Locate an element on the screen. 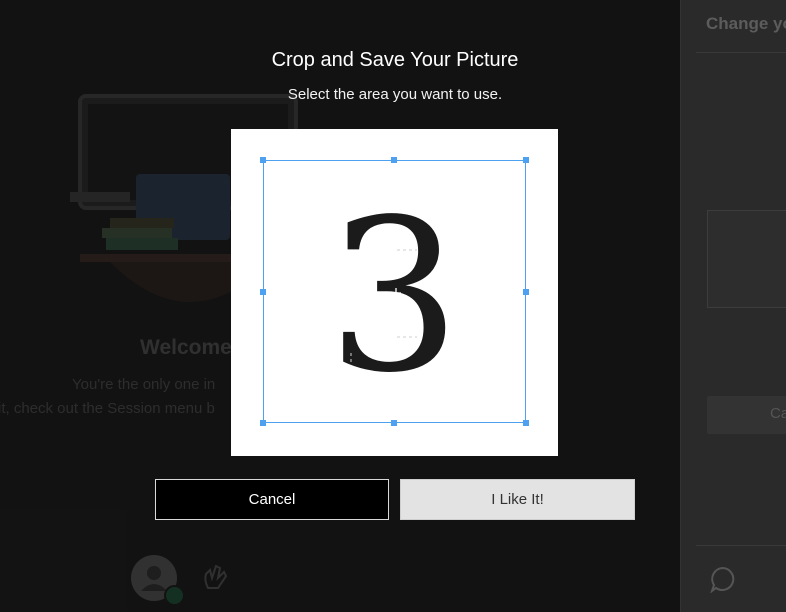 This screenshot has height=612, width=786. crop-handle-left is located at coordinates (263, 292).